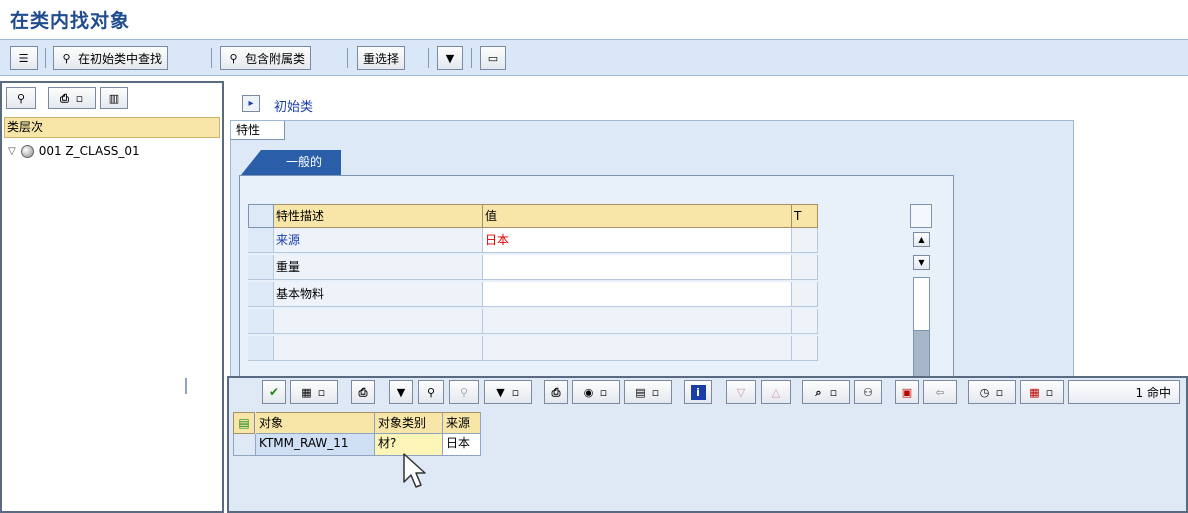  I want to click on arrow-up-icon: ▲, so click(921, 239).